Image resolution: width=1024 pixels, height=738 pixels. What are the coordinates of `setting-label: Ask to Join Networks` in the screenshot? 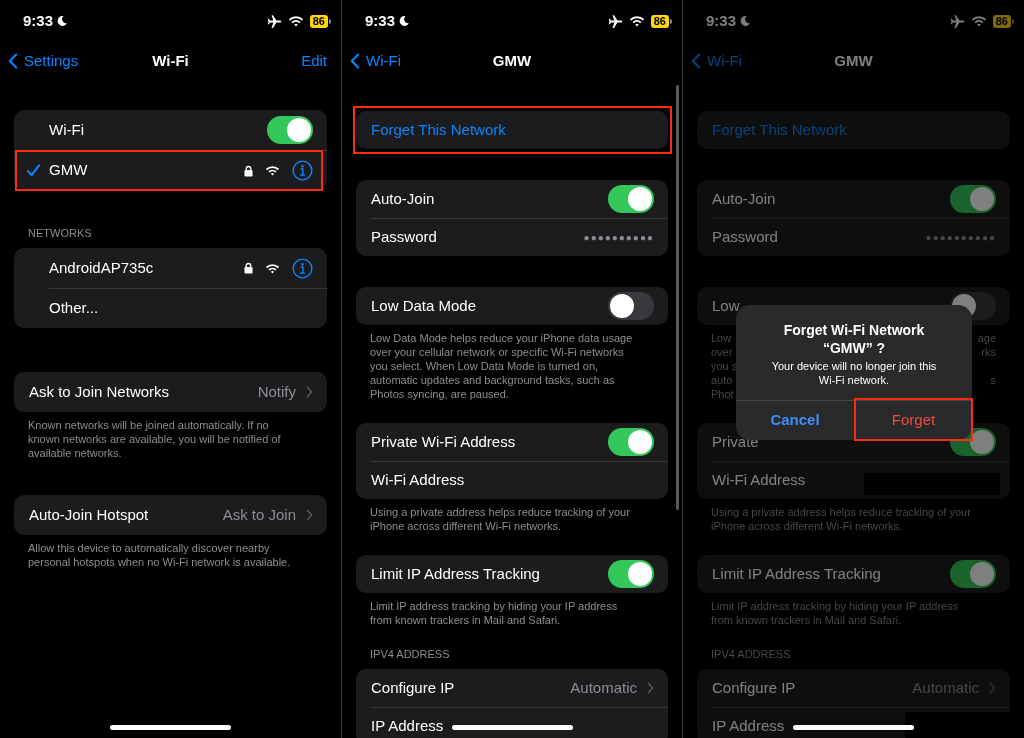 It's located at (99, 392).